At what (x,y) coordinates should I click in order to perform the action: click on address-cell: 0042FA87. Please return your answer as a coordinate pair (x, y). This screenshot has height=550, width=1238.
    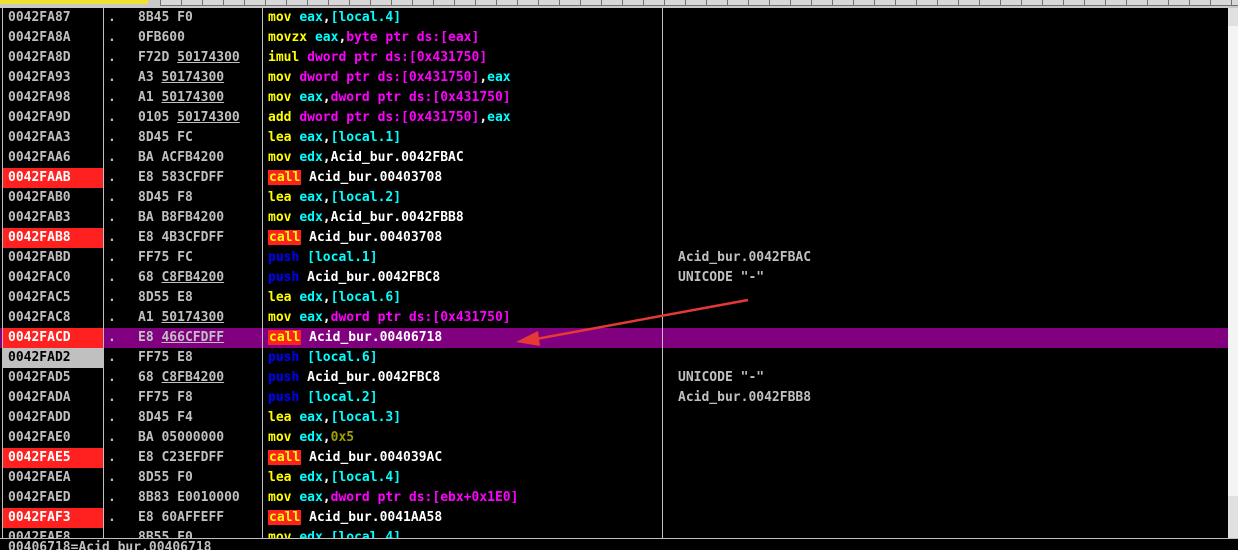
    Looking at the image, I should click on (52, 18).